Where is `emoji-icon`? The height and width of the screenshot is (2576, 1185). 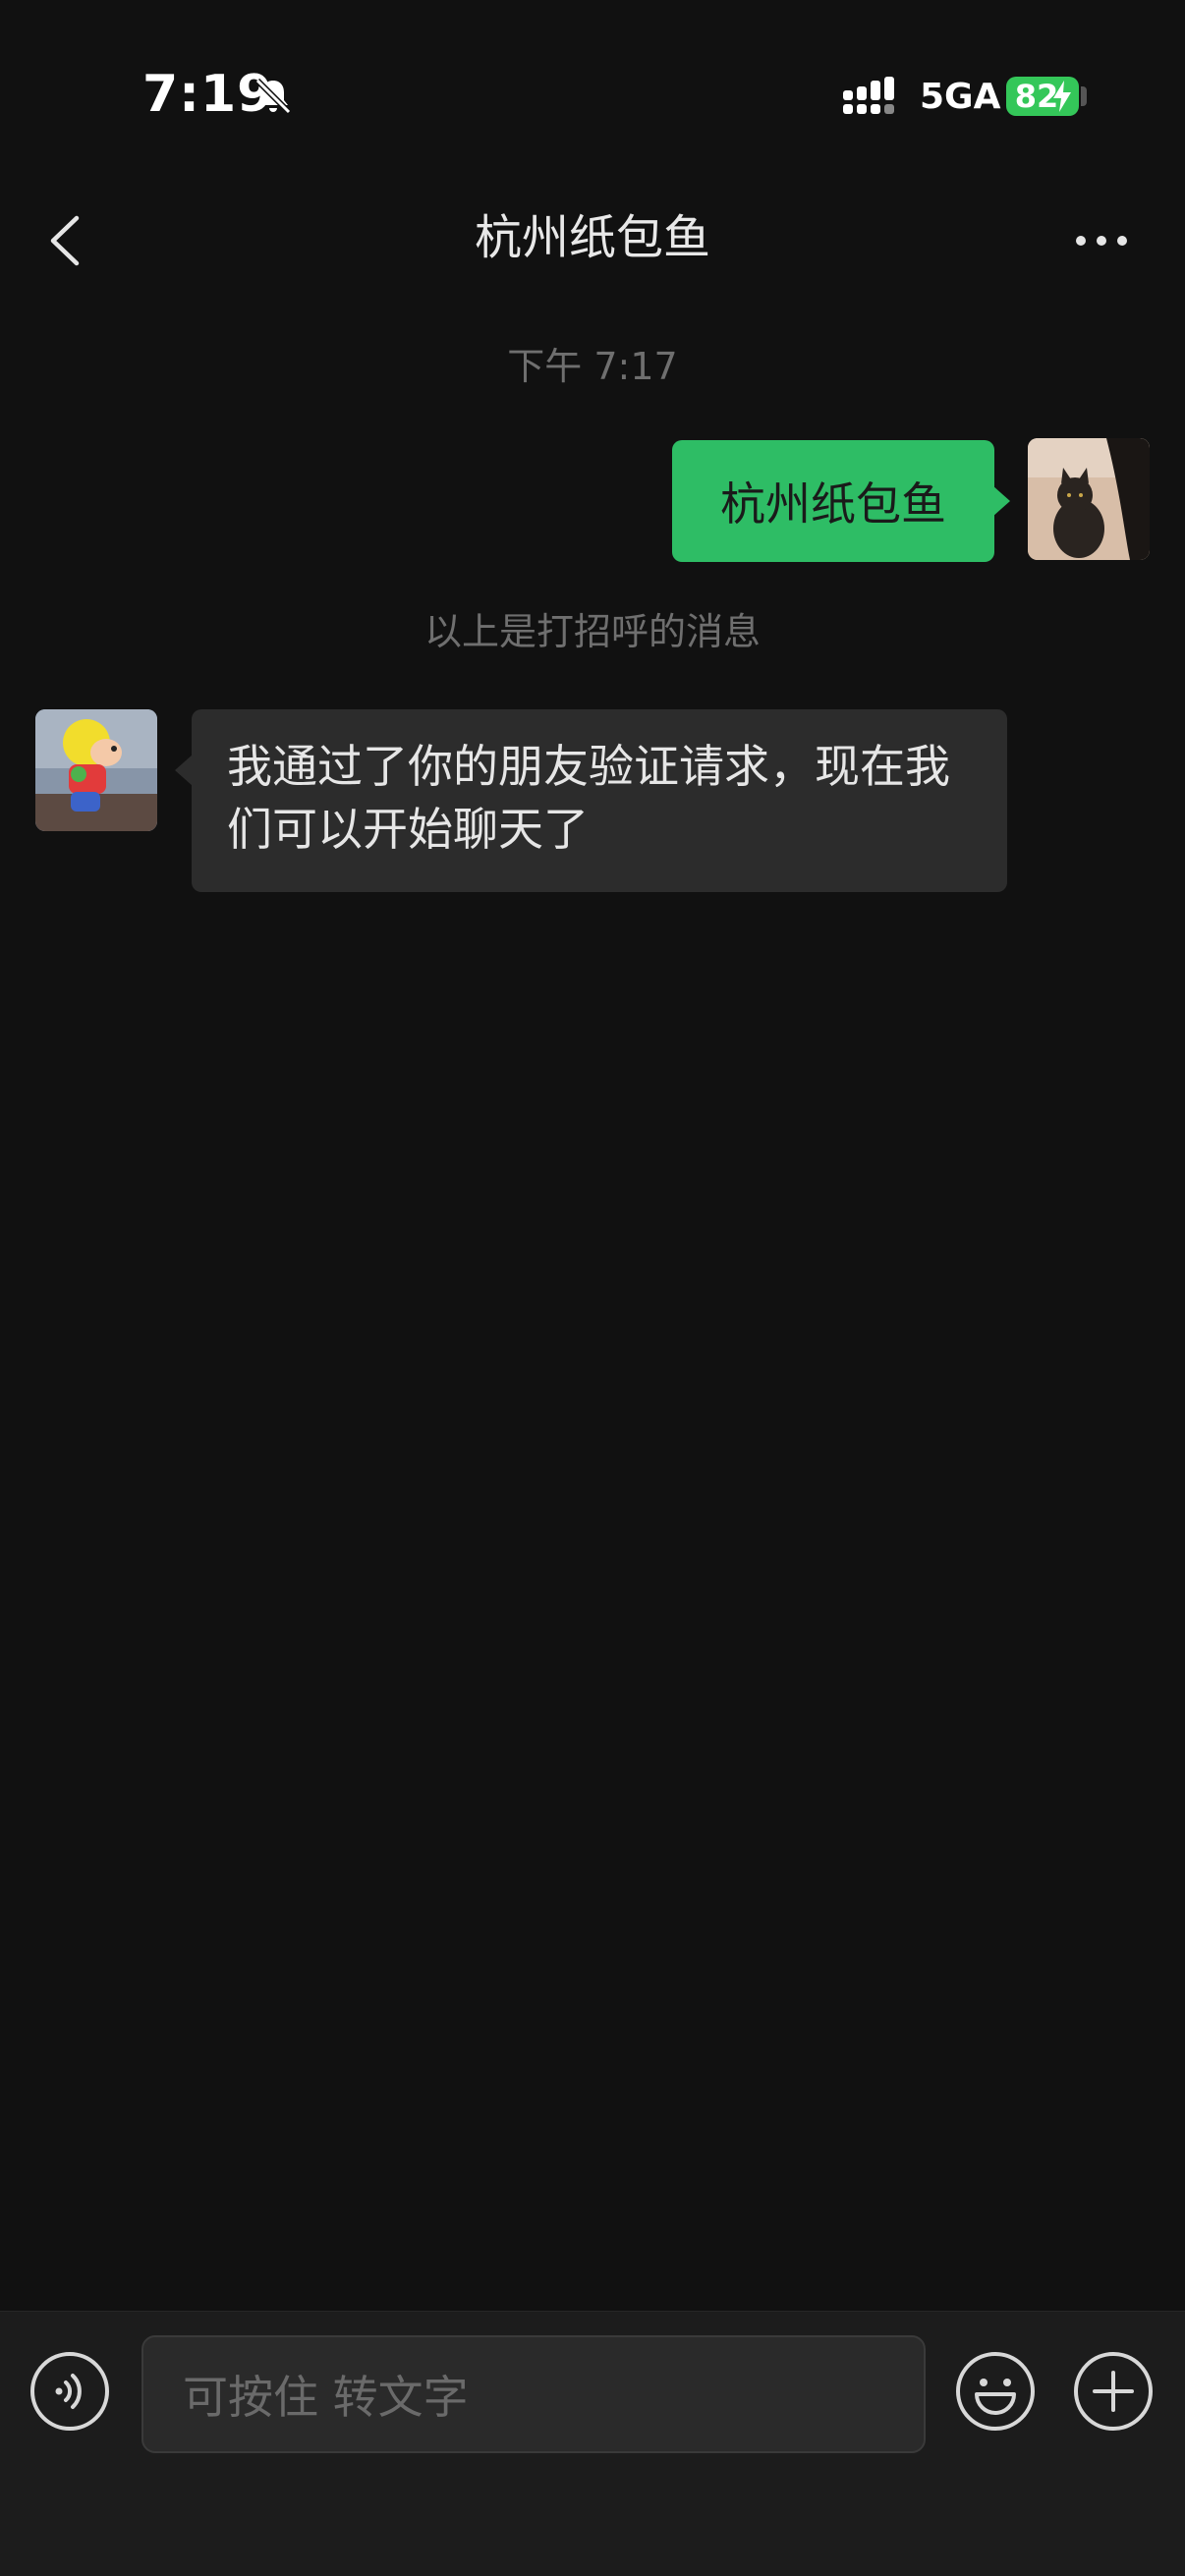
emoji-icon is located at coordinates (996, 2391).